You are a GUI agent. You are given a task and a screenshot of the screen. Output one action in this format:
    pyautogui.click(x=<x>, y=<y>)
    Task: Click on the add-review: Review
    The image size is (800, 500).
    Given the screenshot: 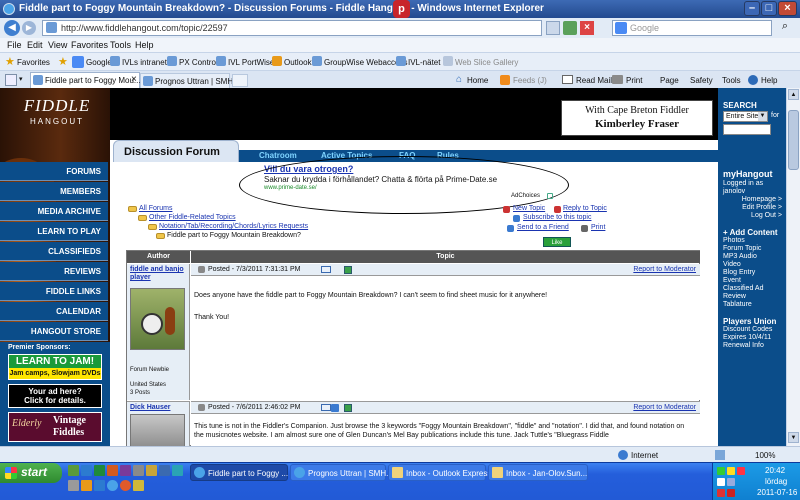 What is the action you would take?
    pyautogui.click(x=734, y=296)
    